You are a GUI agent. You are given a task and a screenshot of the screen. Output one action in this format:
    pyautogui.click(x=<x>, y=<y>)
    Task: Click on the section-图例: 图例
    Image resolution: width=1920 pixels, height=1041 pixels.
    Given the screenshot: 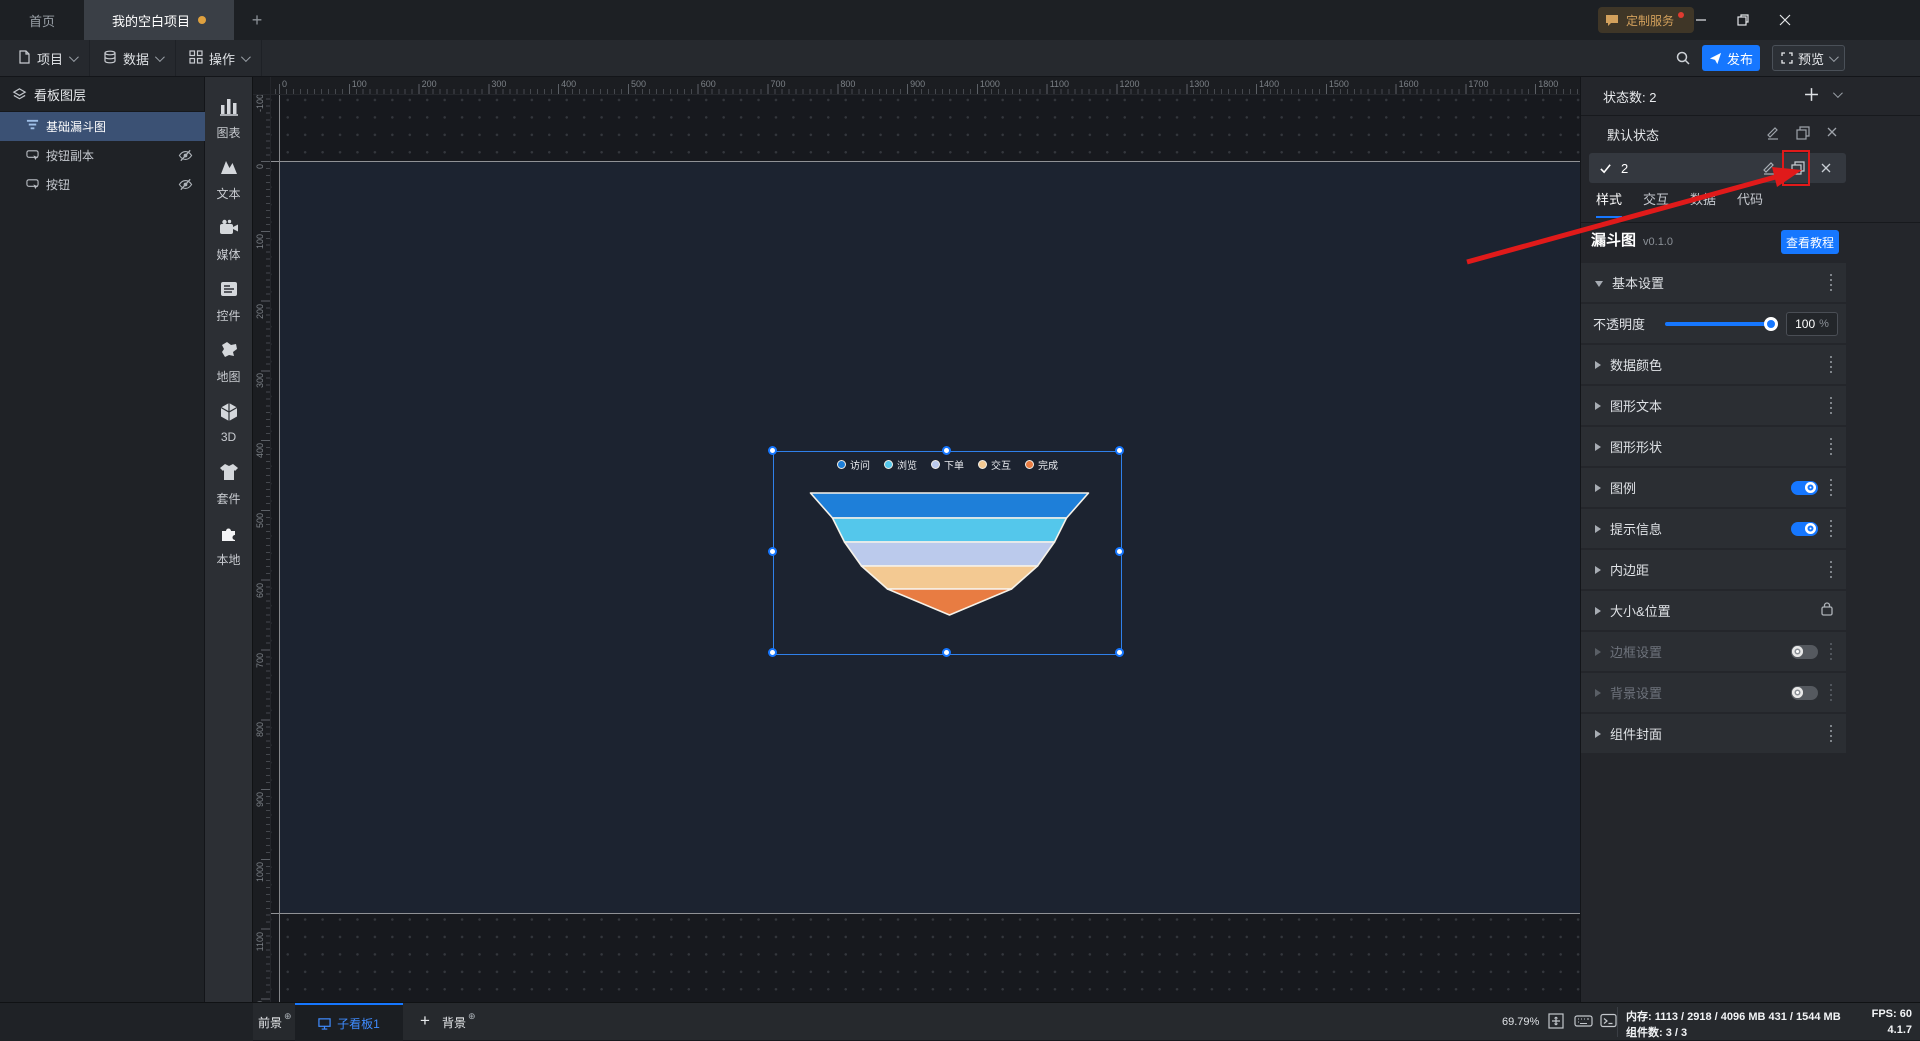 What is the action you would take?
    pyautogui.click(x=1713, y=487)
    